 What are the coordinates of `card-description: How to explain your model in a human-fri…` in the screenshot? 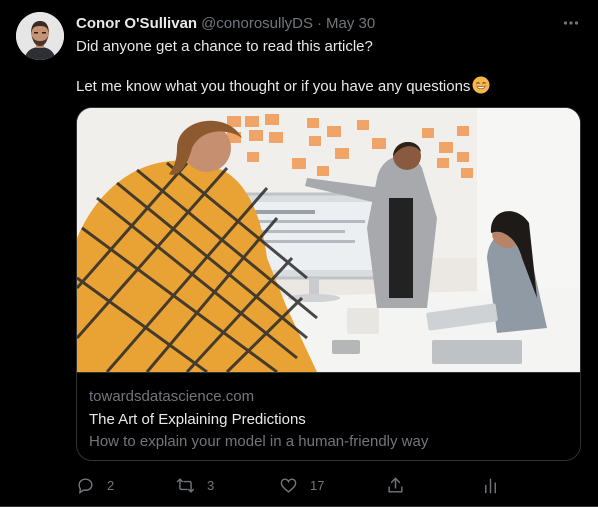 It's located at (259, 441).